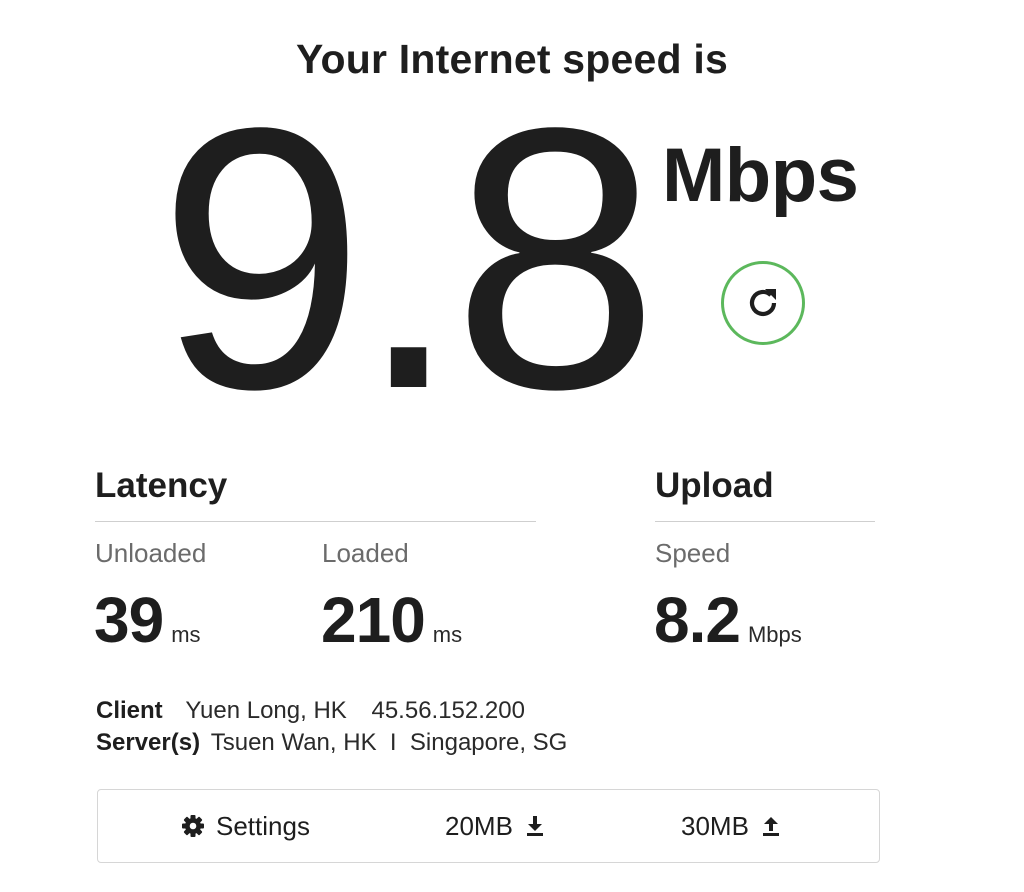  I want to click on client-location: Yuen Long, HK, so click(266, 710).